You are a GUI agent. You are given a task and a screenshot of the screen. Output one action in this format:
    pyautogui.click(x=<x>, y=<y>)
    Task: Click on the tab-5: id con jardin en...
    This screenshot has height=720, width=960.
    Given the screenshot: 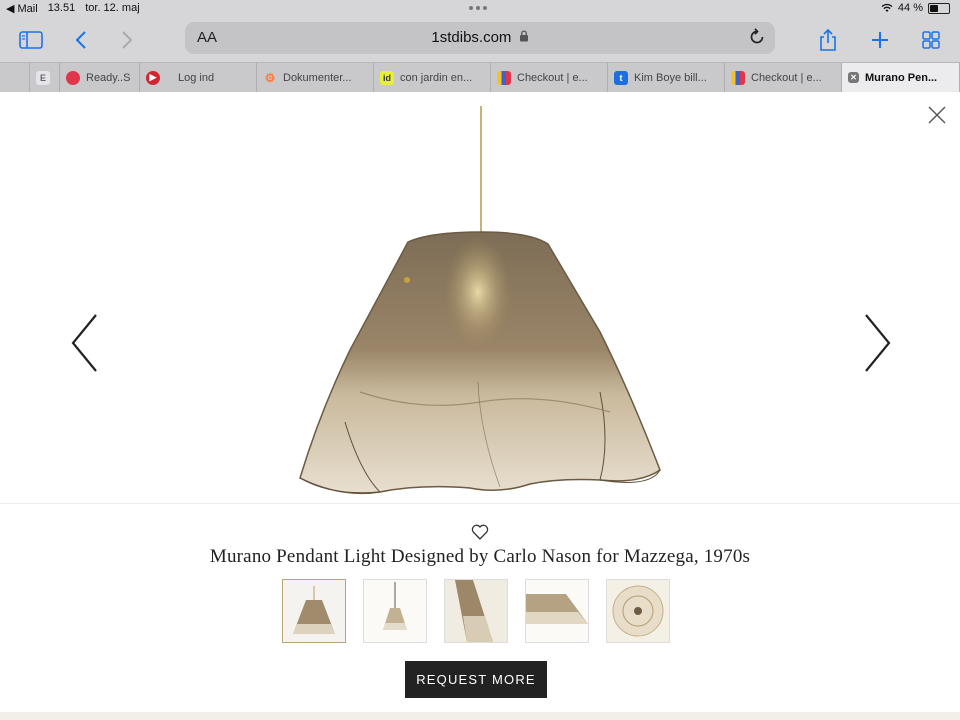 What is the action you would take?
    pyautogui.click(x=432, y=77)
    